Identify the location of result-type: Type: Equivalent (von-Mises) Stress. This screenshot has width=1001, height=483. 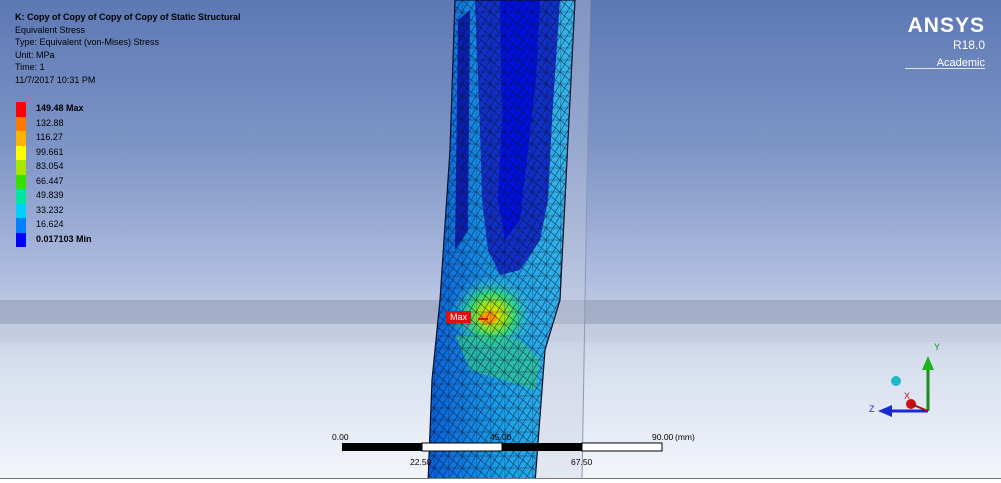
(87, 42).